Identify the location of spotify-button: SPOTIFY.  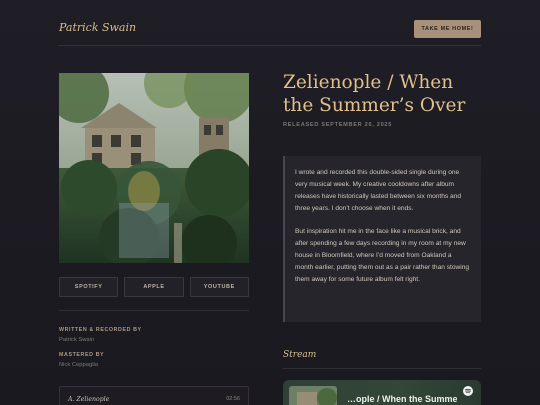
(89, 287).